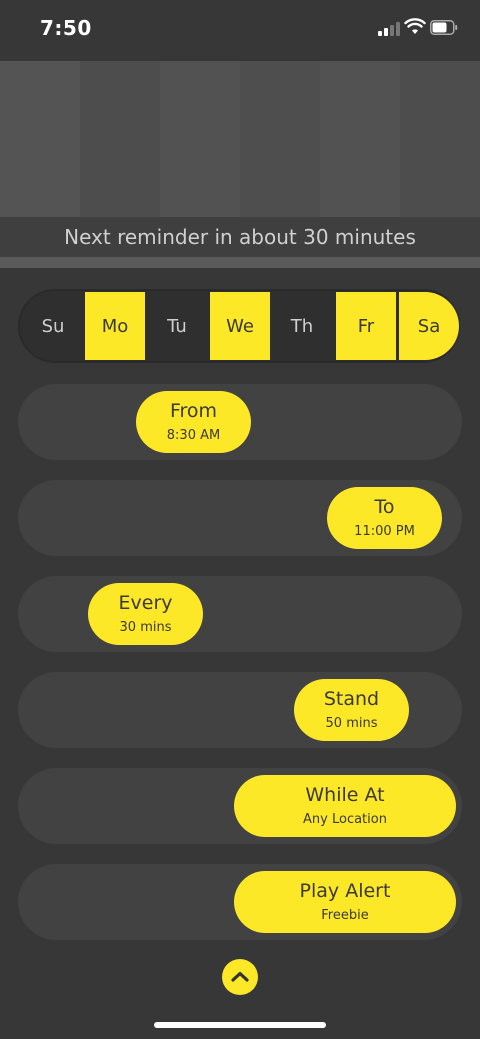 This screenshot has width=480, height=1039. Describe the element at coordinates (345, 795) in the screenshot. I see `while-at-title: While At` at that location.